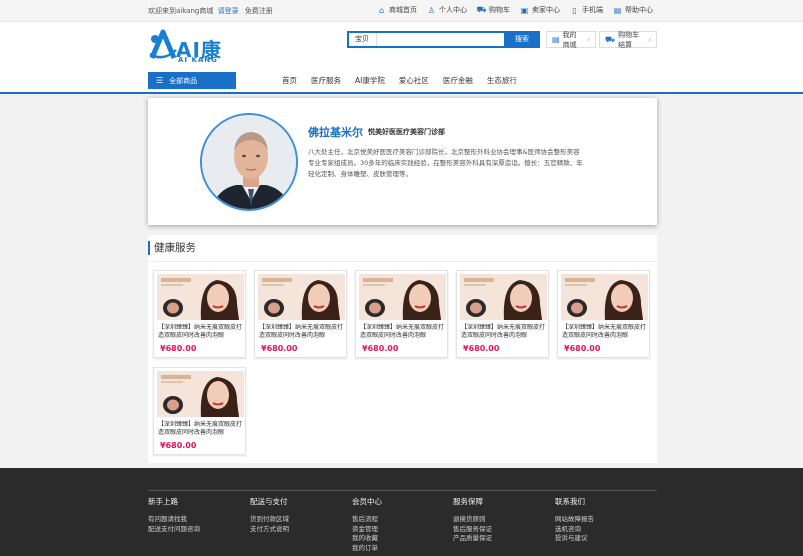 The height and width of the screenshot is (556, 803). I want to click on top-link-label: 商城首页, so click(403, 10).